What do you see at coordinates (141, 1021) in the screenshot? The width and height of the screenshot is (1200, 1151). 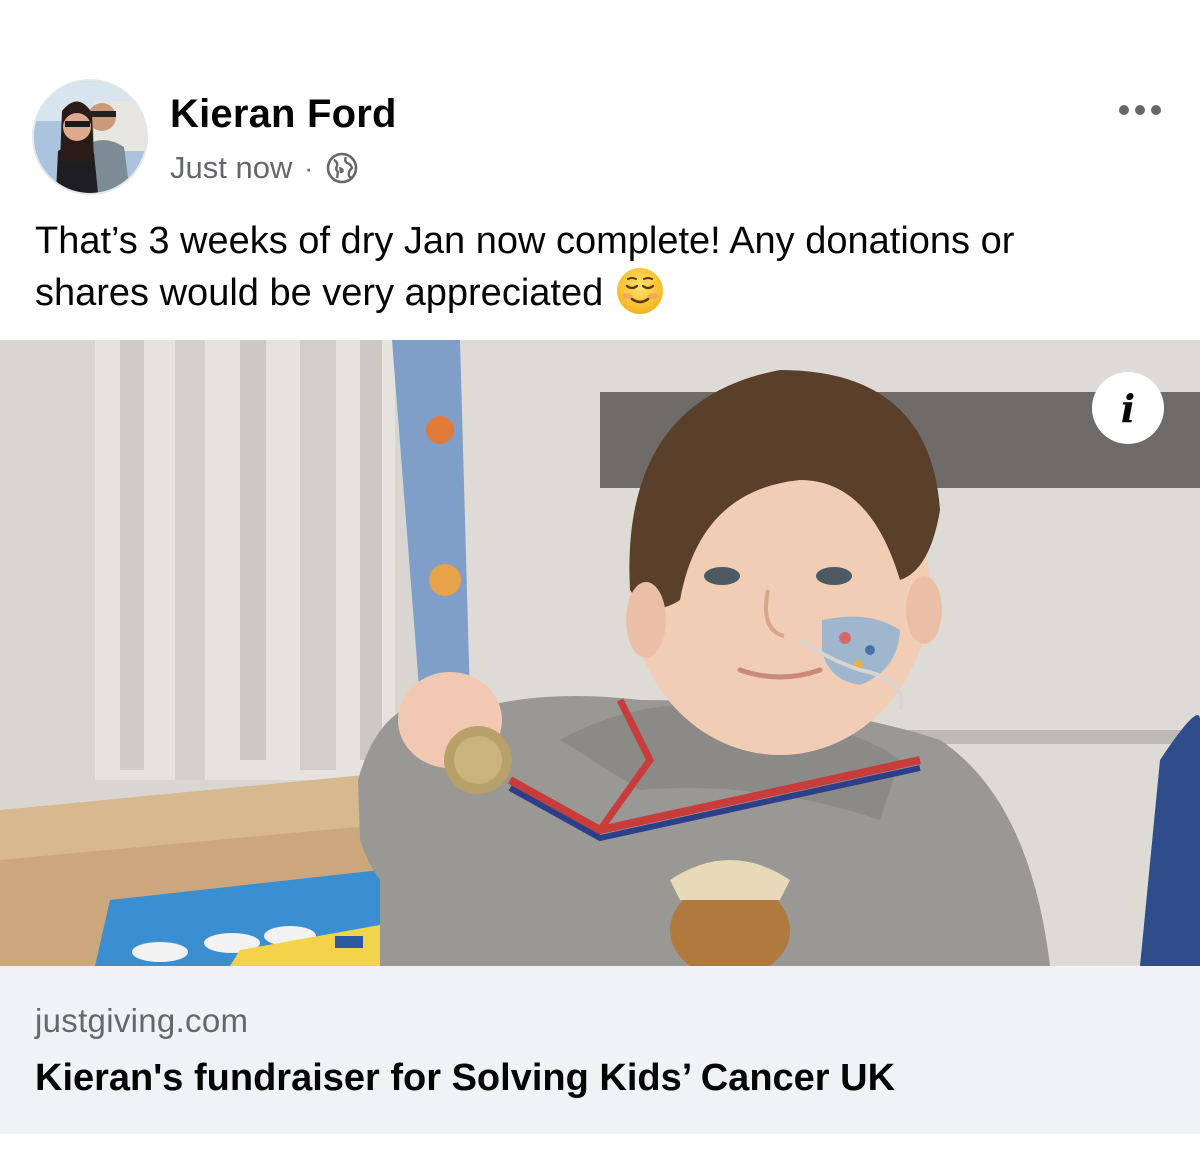 I see `link-domain: justgiving.com` at bounding box center [141, 1021].